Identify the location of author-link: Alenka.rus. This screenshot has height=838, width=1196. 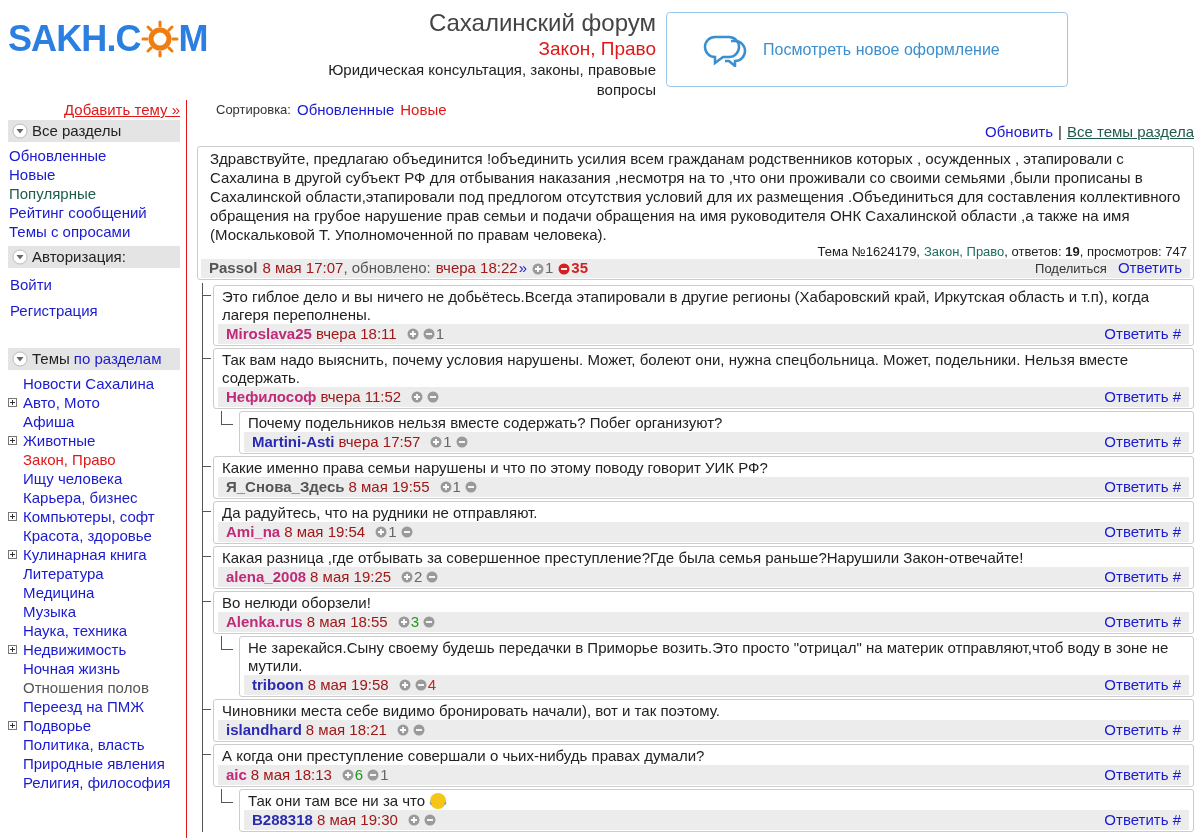
(264, 622).